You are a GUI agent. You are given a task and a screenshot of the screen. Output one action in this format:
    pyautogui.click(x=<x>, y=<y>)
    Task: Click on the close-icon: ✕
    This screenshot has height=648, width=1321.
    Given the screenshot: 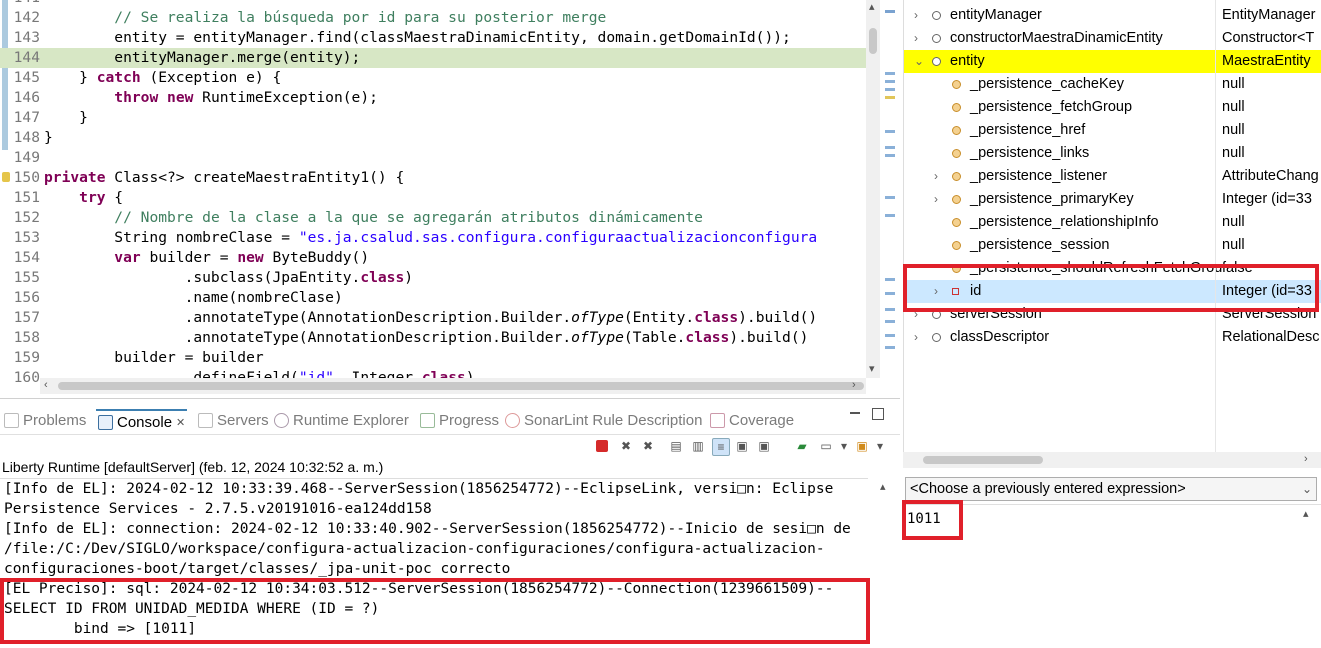 What is the action you would take?
    pyautogui.click(x=180, y=422)
    